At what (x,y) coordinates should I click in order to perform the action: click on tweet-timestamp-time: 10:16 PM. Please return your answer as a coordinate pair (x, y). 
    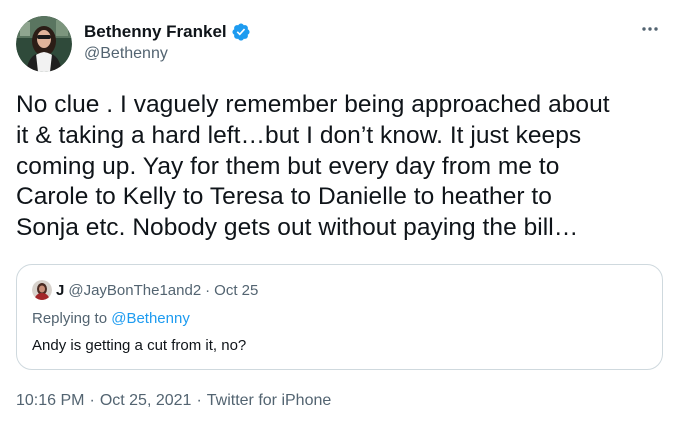
    Looking at the image, I should click on (50, 401).